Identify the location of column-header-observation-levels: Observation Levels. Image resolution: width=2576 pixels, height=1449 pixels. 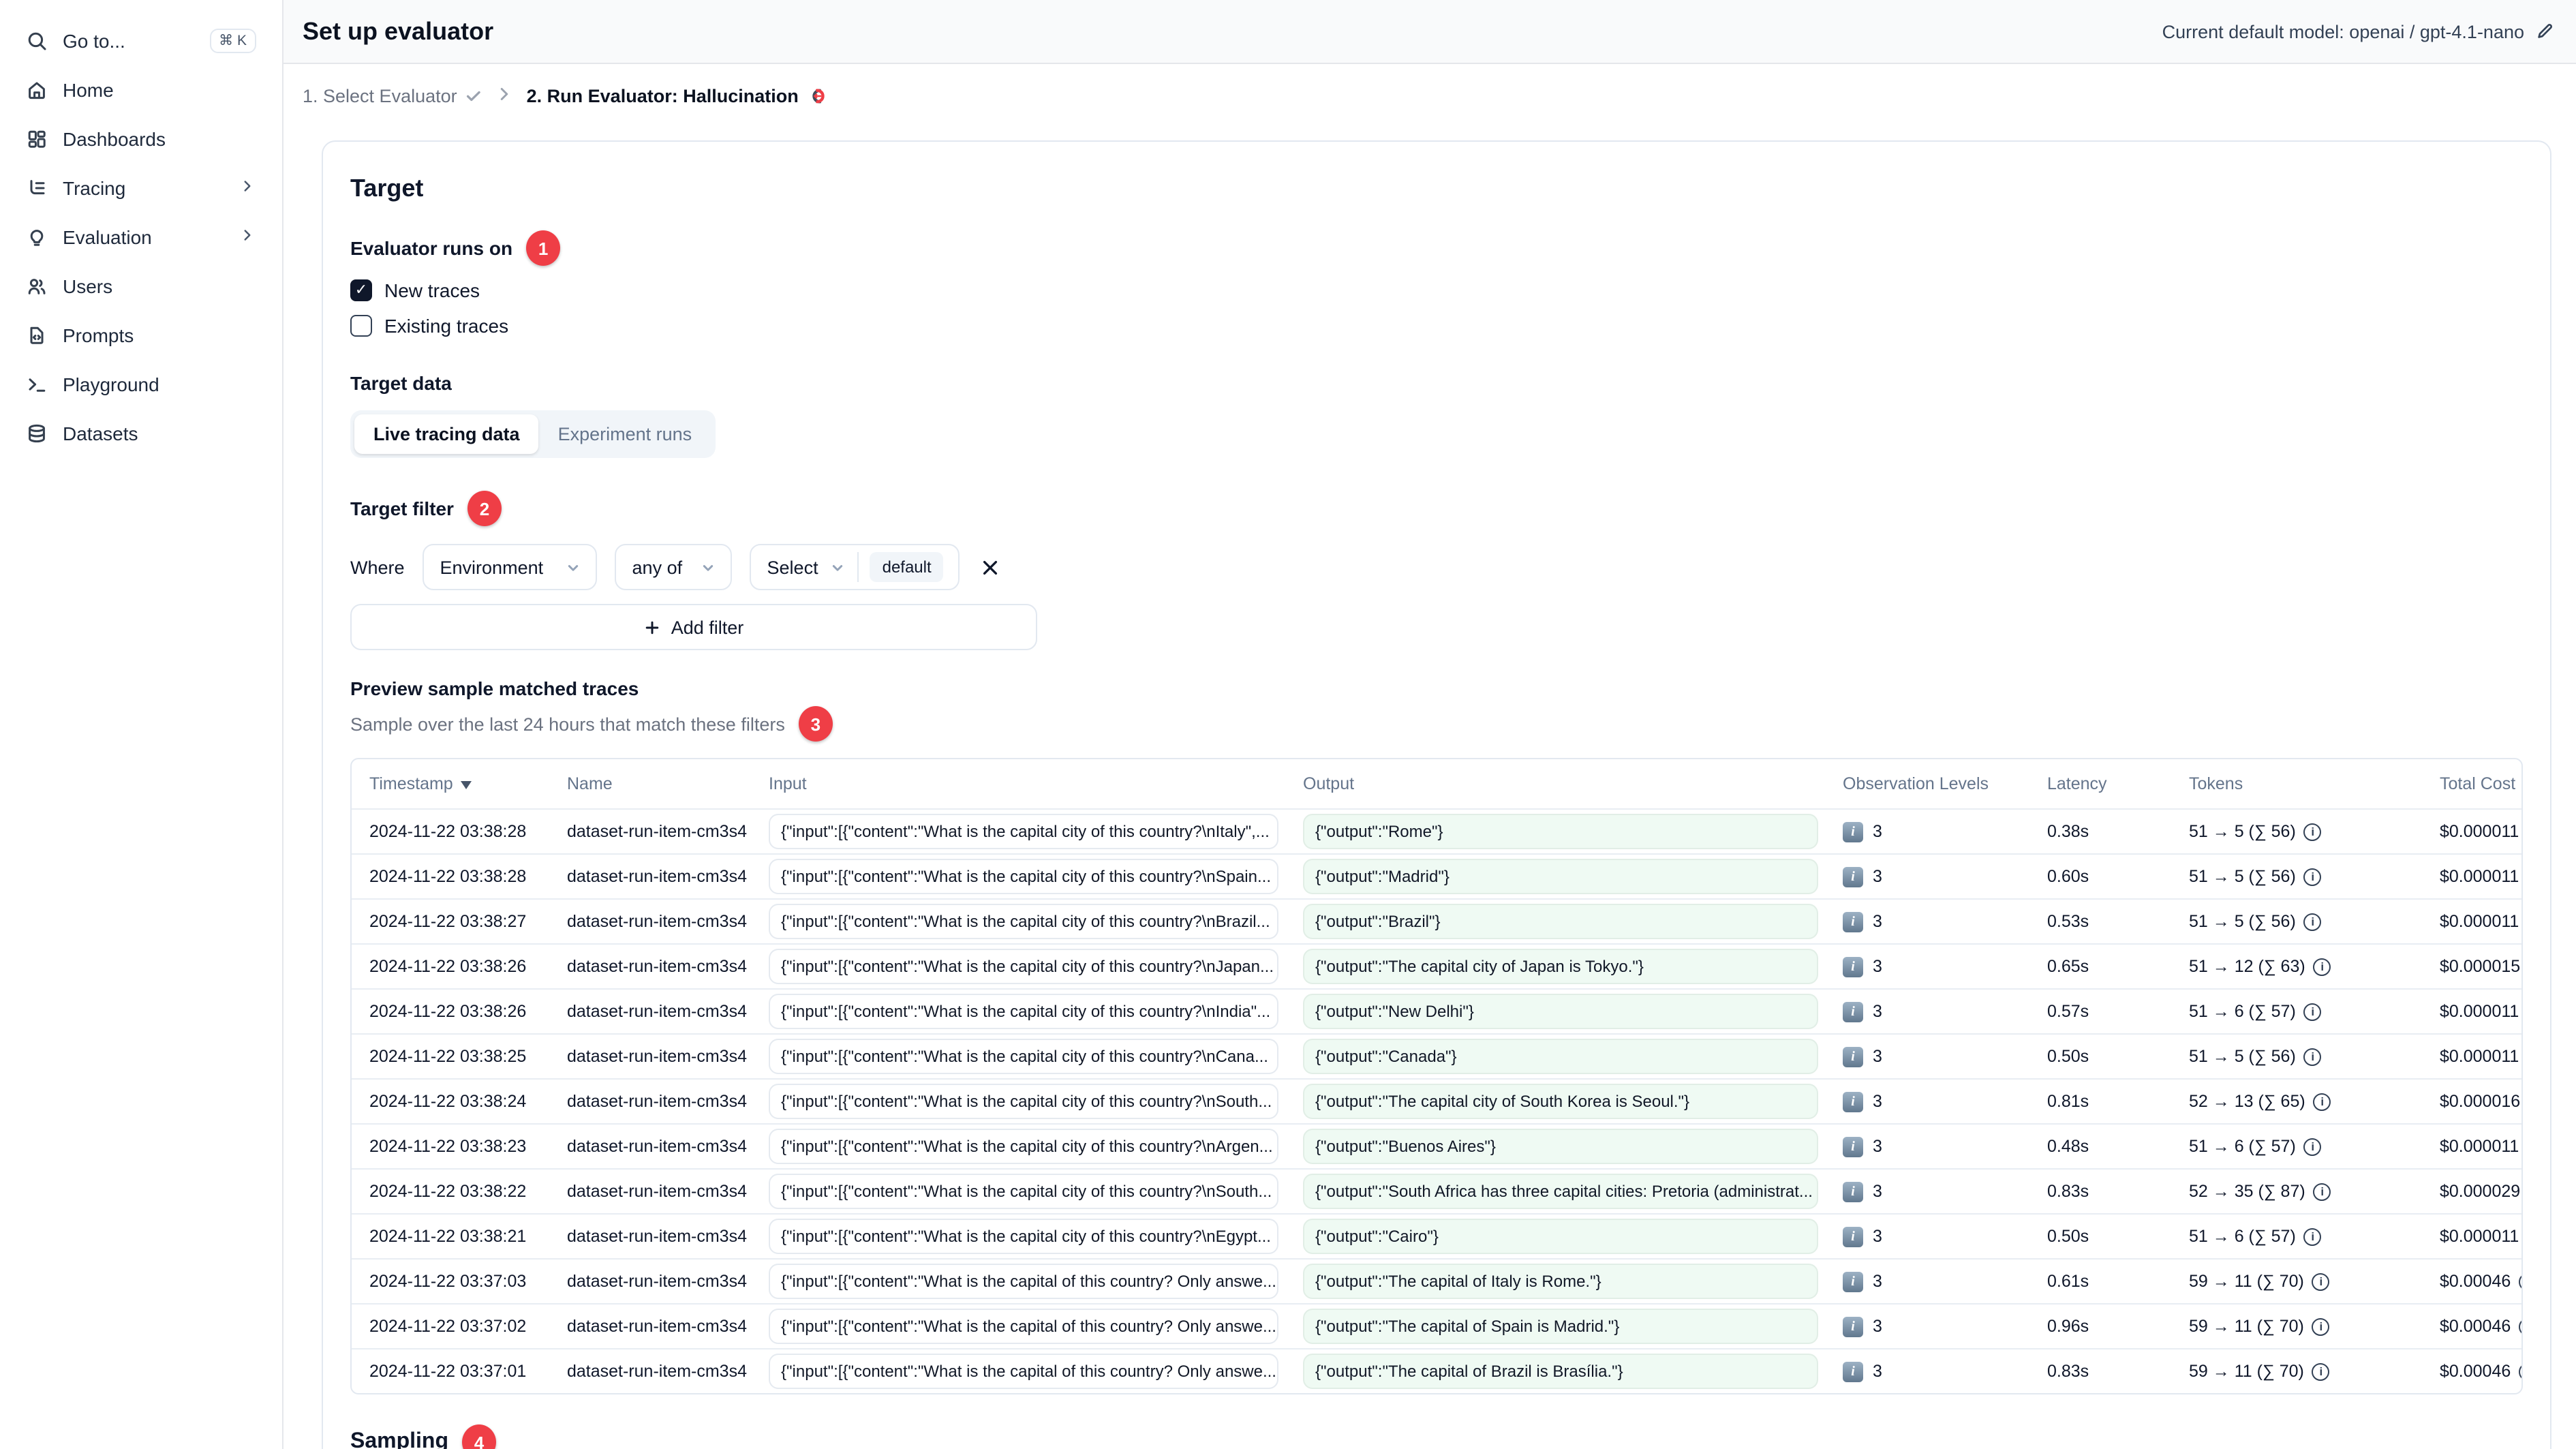
(1934, 783).